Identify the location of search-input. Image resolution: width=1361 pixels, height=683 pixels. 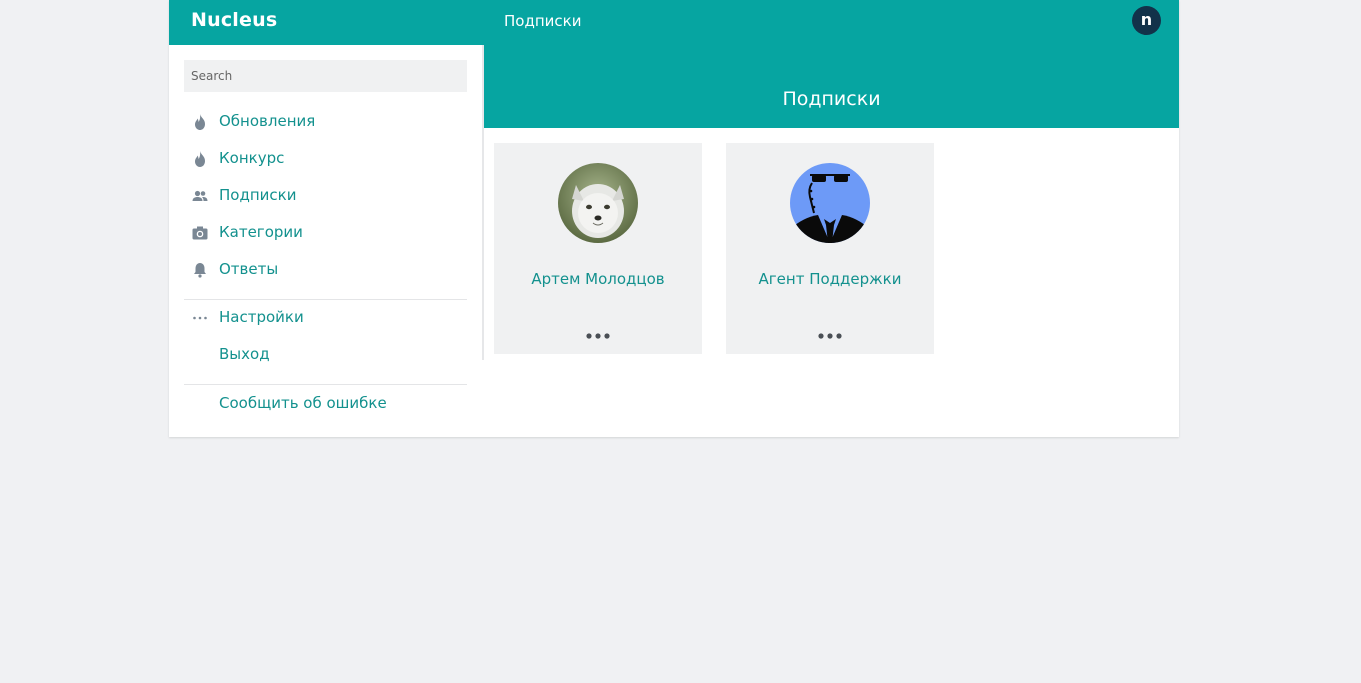
(325, 76).